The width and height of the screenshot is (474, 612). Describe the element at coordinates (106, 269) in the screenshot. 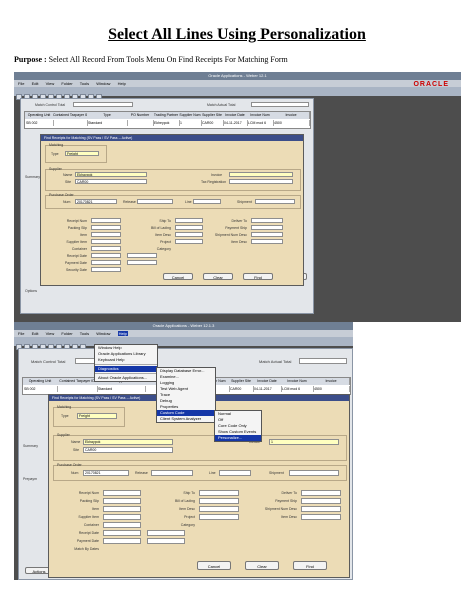

I see `security-date-field` at that location.